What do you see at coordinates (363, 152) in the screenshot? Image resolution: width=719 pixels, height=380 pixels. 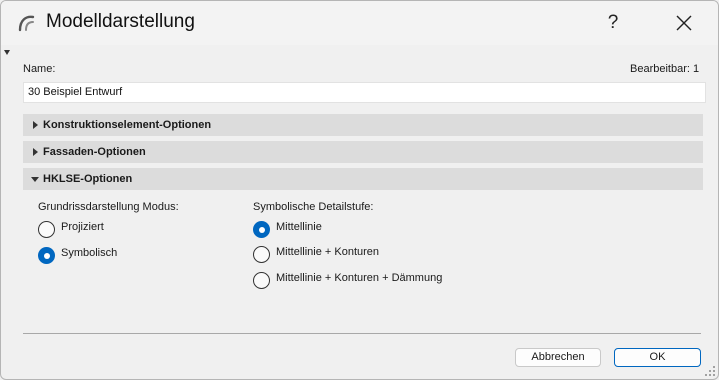 I see `section-facade-options: Fassaden-Optionen` at bounding box center [363, 152].